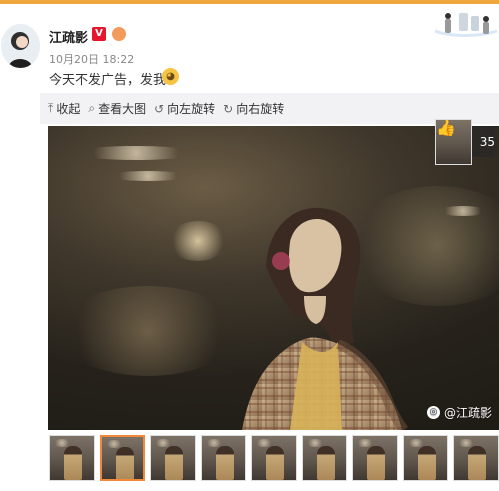  I want to click on rotate-left-icon: ↺, so click(159, 108).